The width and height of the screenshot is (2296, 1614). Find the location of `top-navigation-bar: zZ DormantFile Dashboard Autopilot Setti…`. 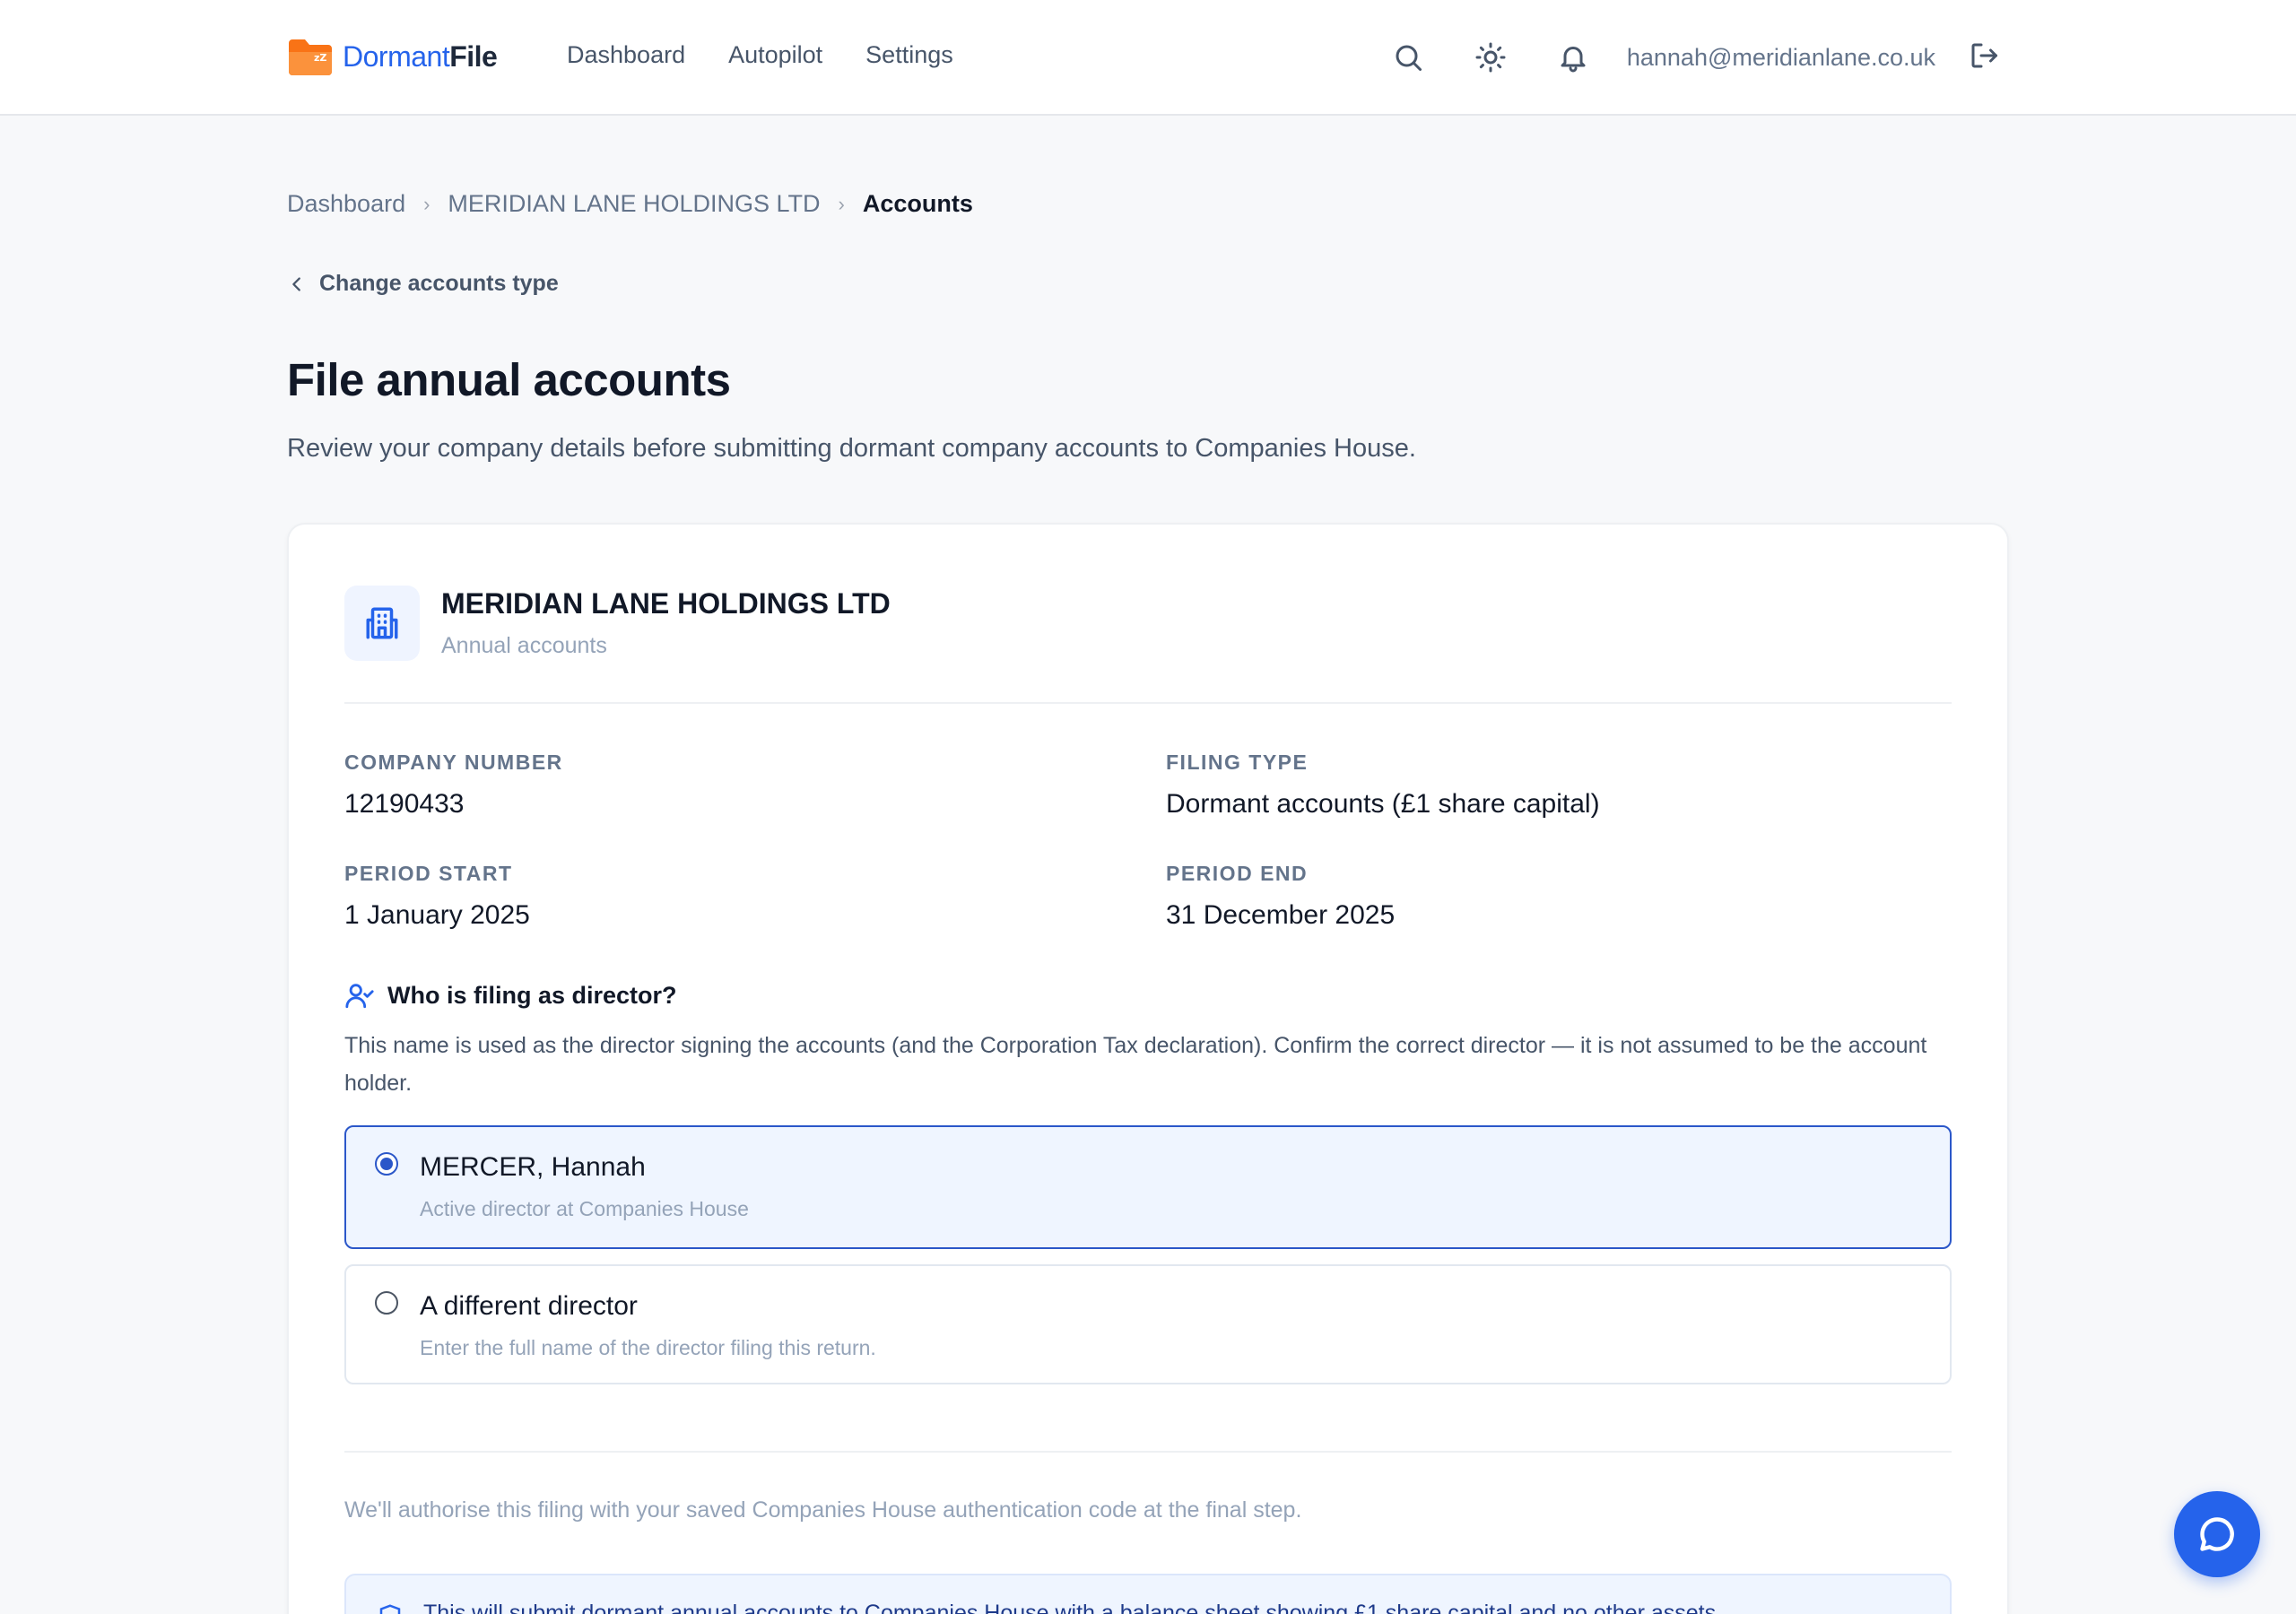

top-navigation-bar: zZ DormantFile Dashboard Autopilot Setti… is located at coordinates (1148, 58).